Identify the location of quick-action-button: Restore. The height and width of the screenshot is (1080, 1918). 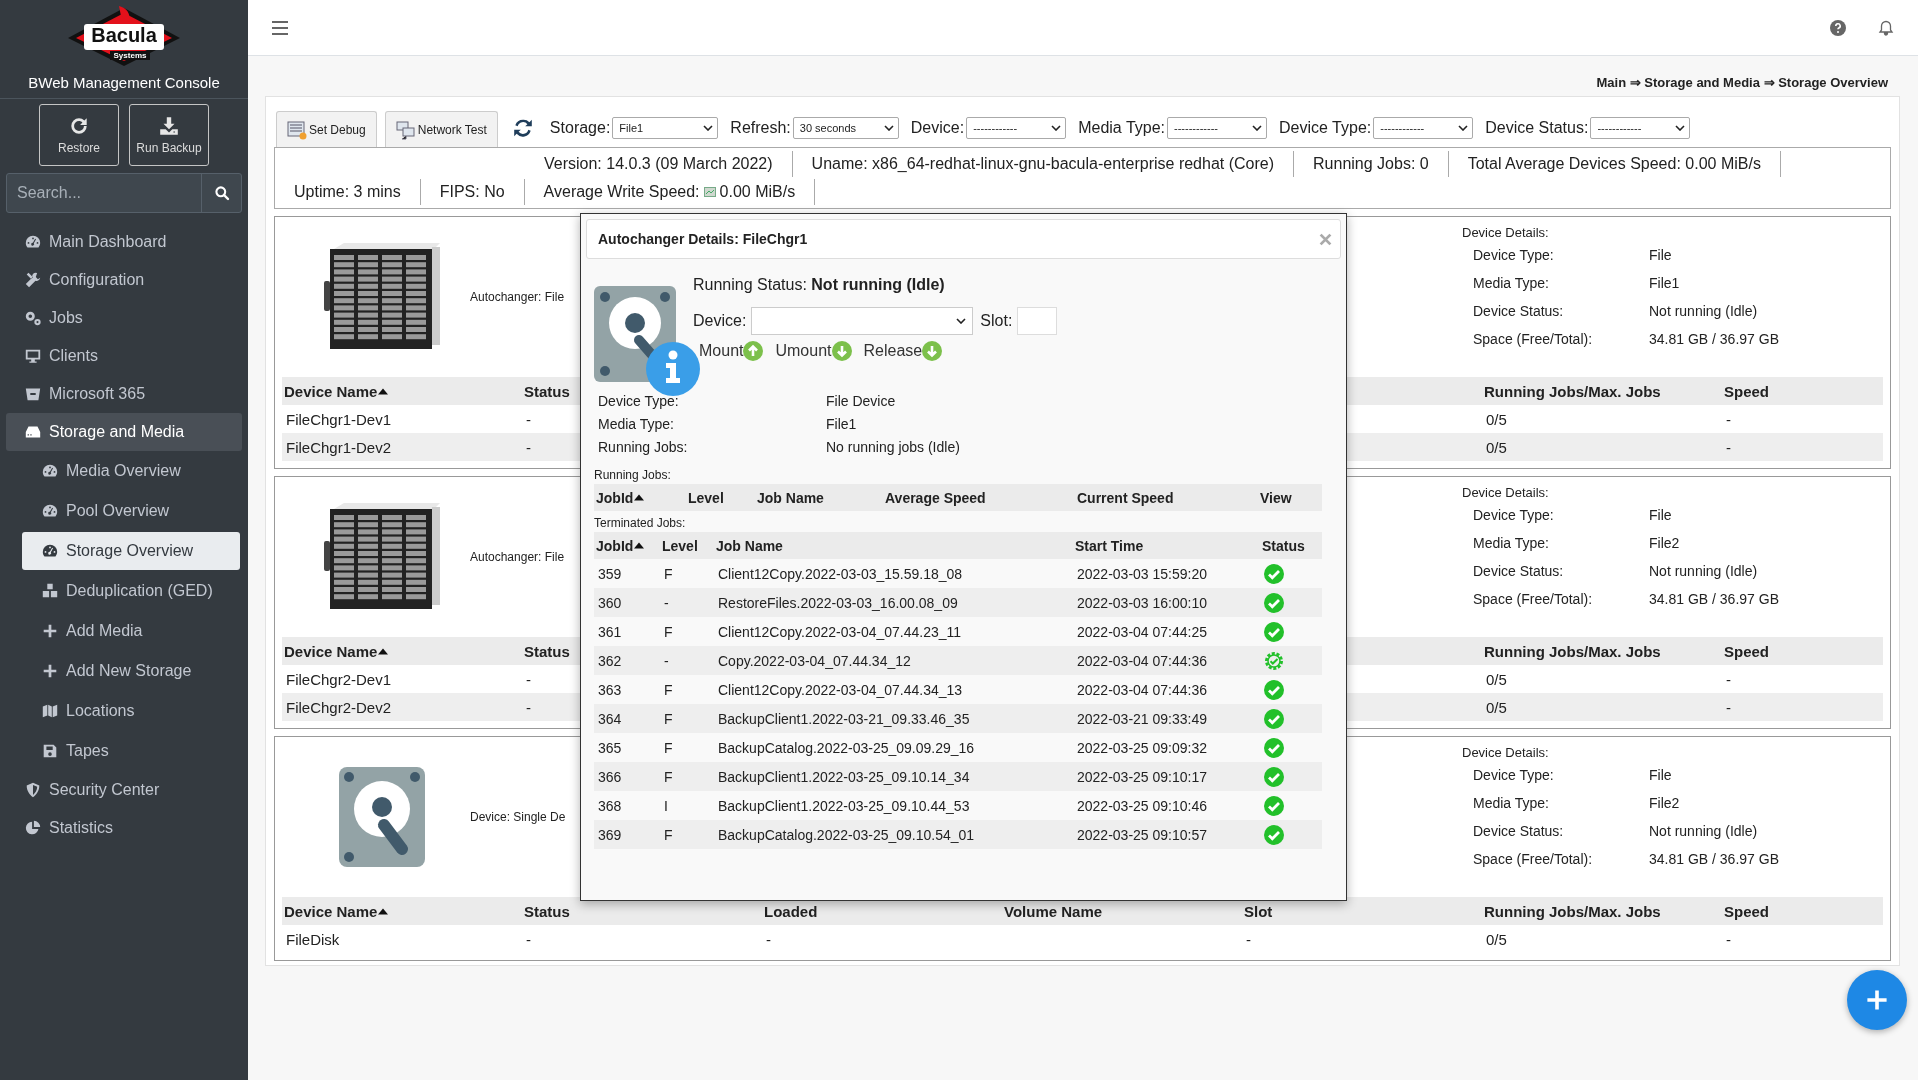
(79, 135).